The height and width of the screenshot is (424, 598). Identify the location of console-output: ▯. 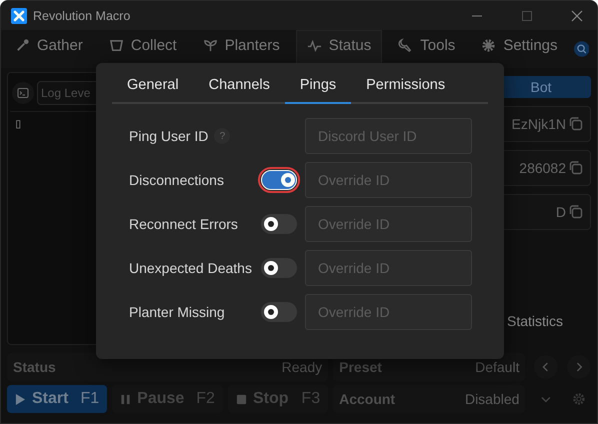
(19, 124).